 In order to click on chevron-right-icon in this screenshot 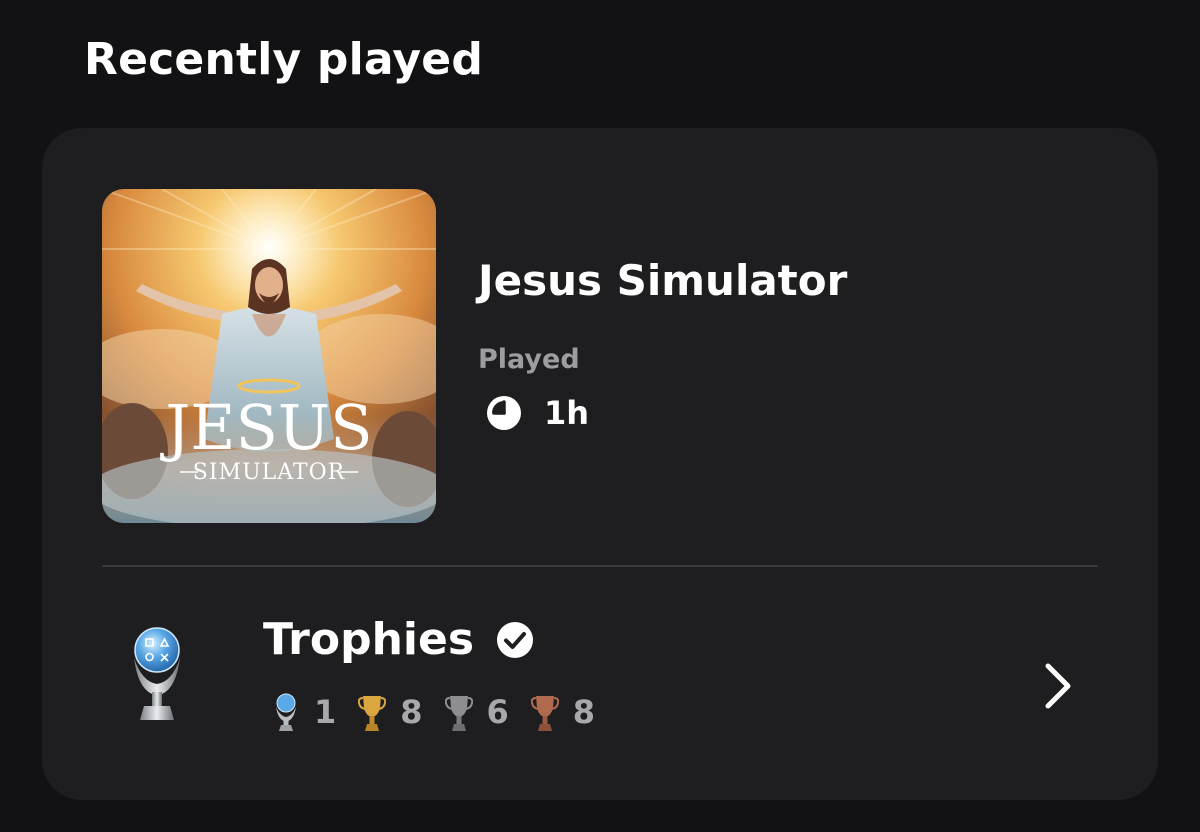, I will do `click(1058, 686)`.